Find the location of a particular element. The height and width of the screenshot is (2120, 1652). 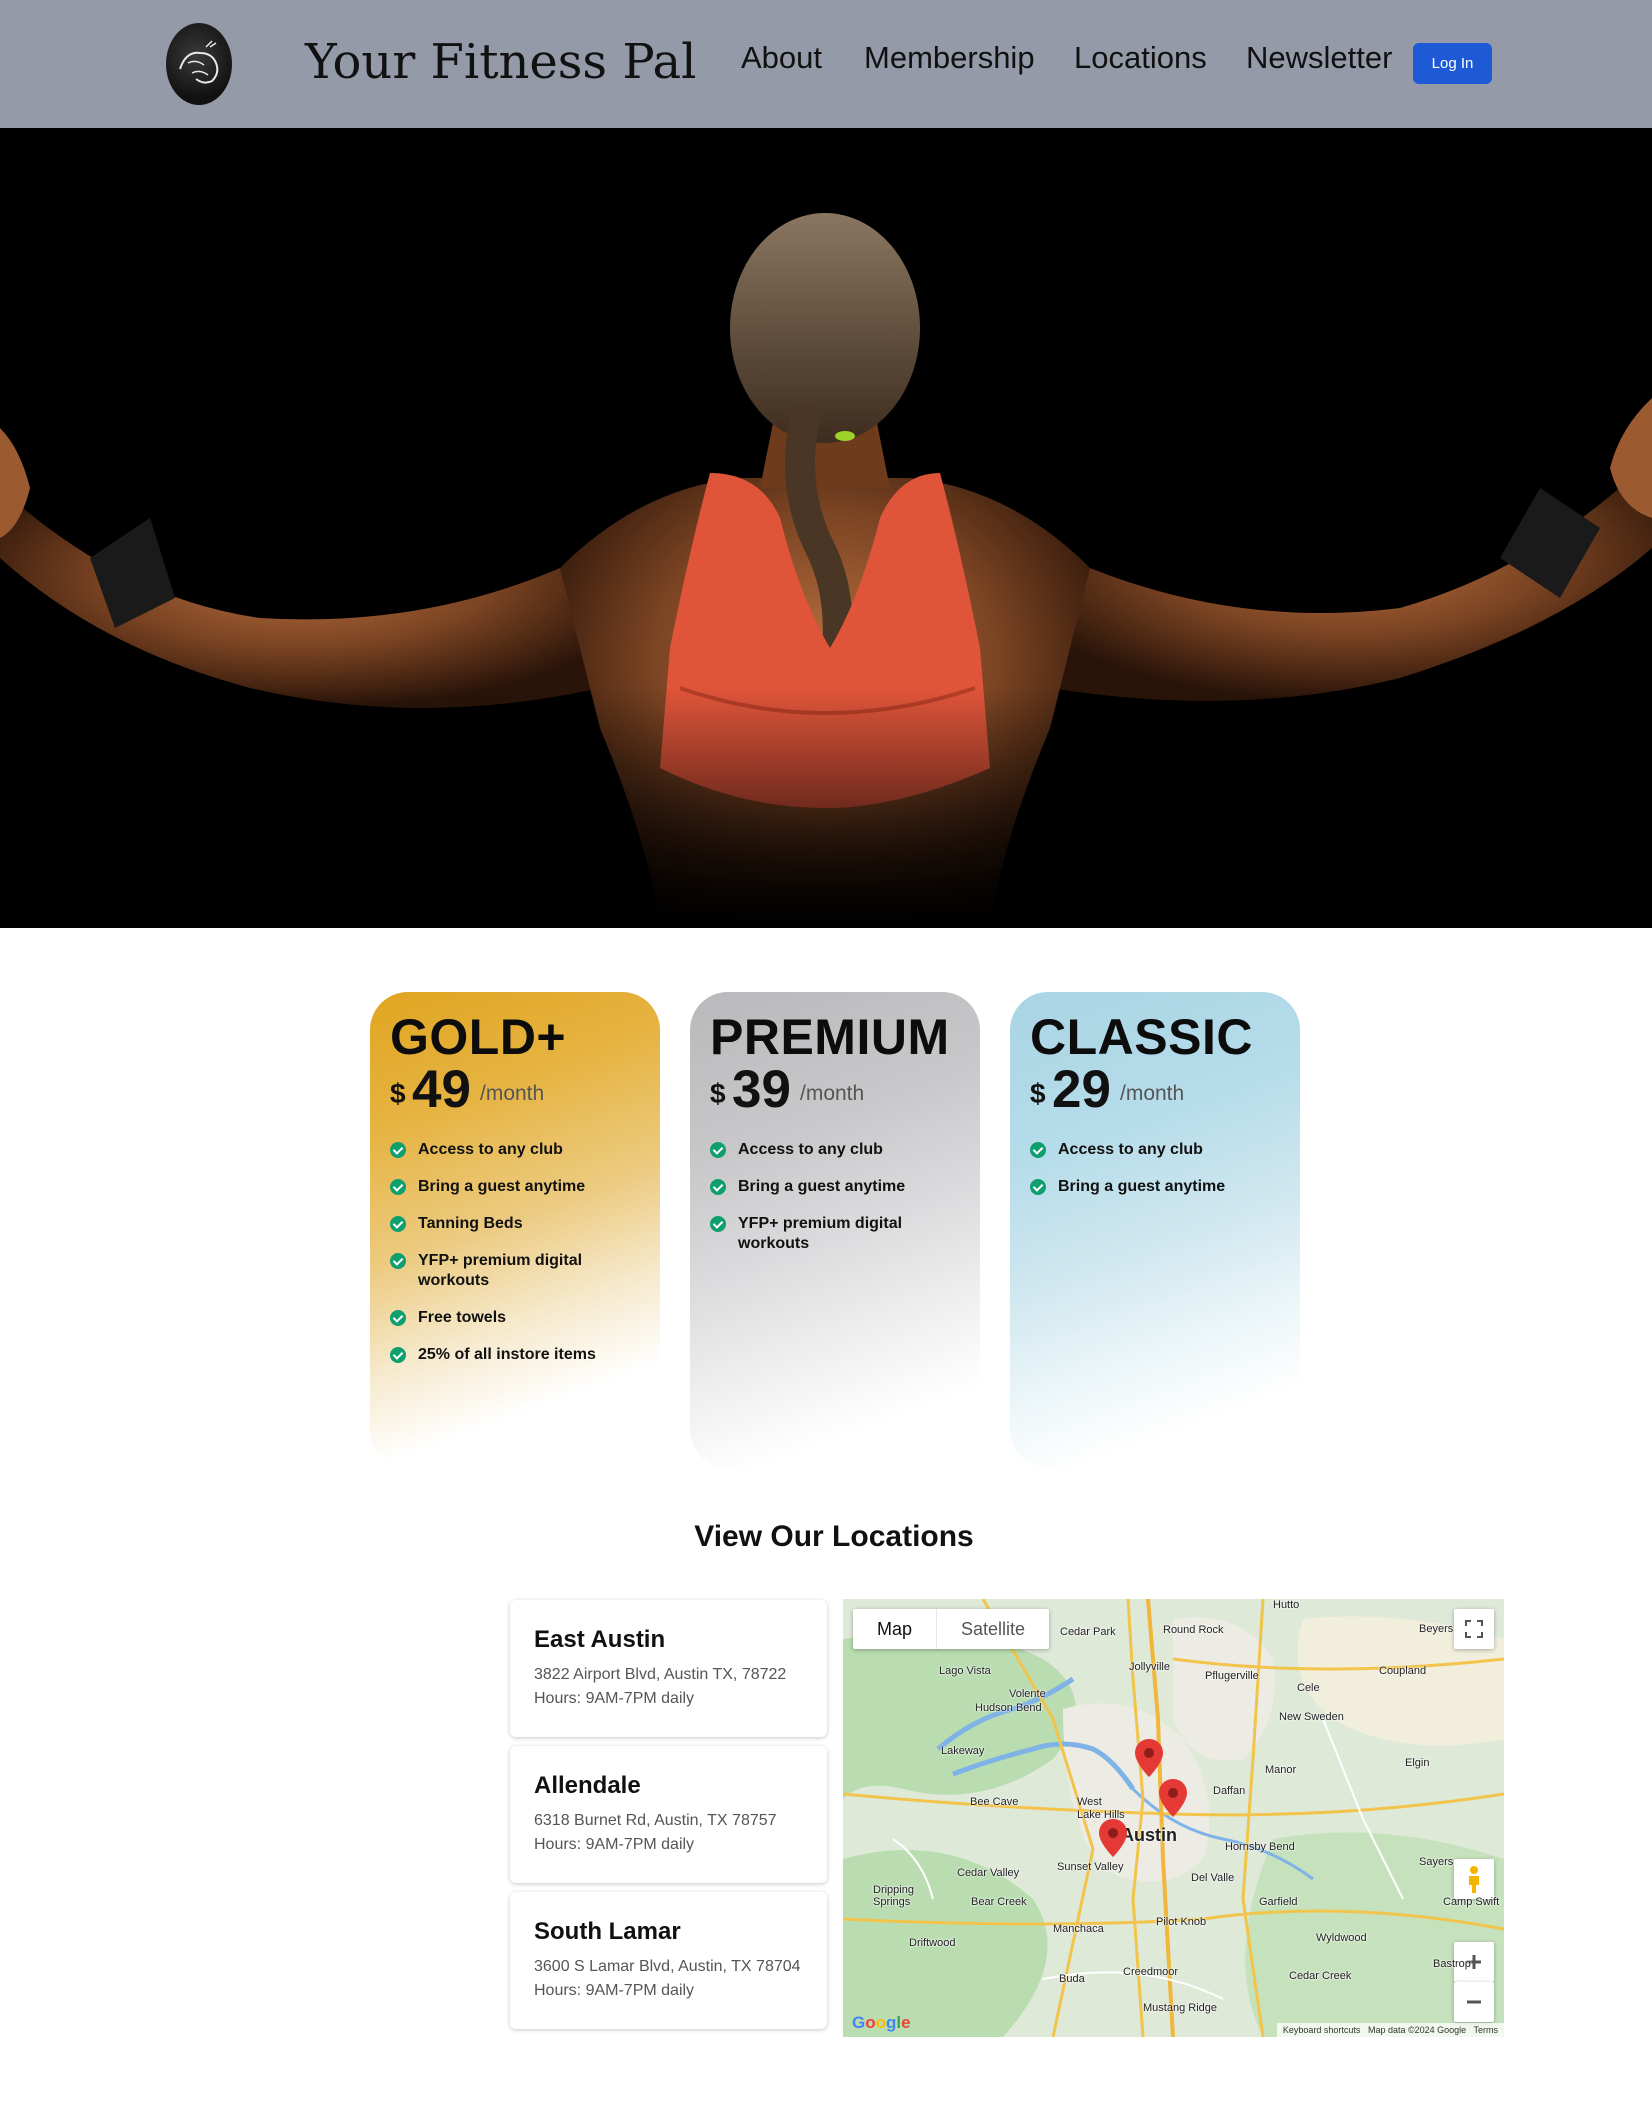

map-place-label: Del Valle is located at coordinates (1213, 1878).